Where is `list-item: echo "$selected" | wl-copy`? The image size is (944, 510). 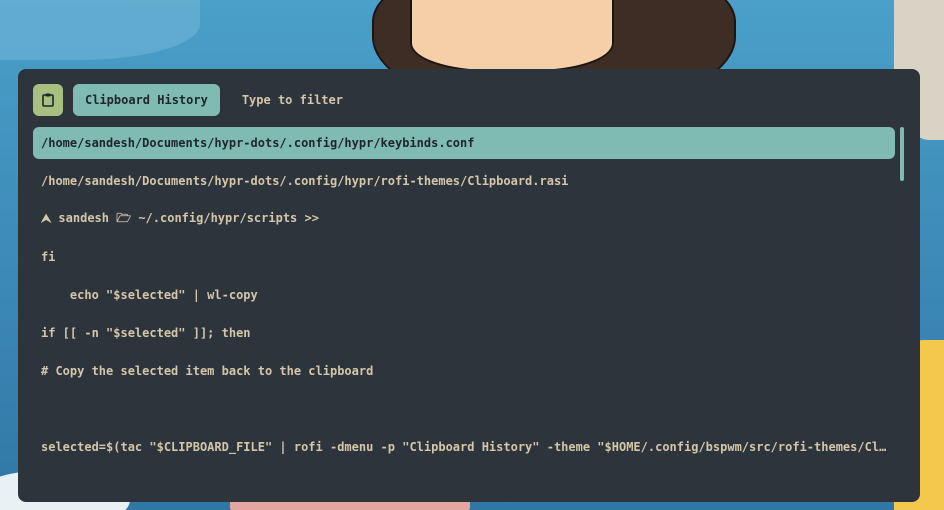 list-item: echo "$selected" | wl-copy is located at coordinates (464, 295).